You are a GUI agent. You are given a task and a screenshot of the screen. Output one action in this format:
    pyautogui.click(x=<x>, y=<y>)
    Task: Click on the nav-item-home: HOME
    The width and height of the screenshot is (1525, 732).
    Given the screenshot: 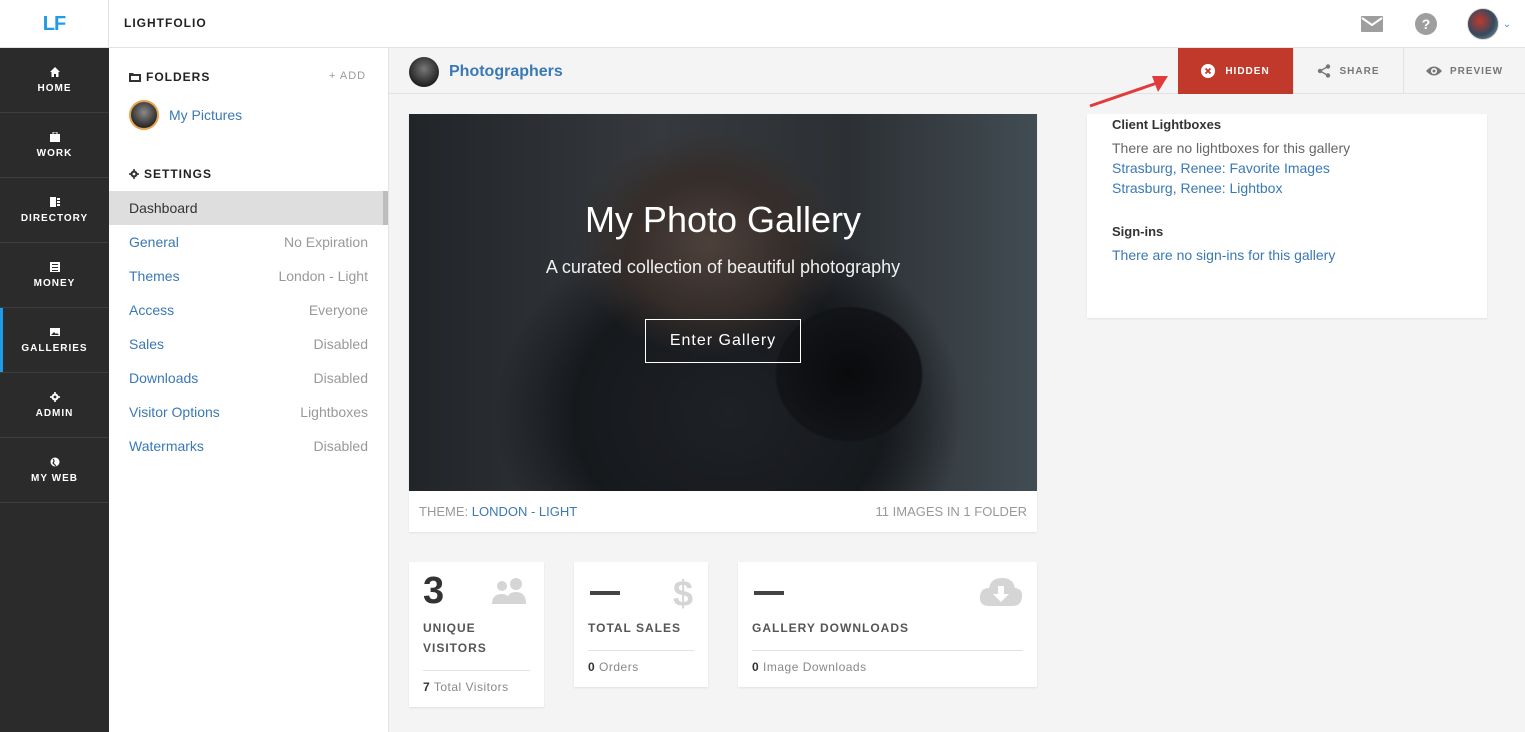 What is the action you would take?
    pyautogui.click(x=54, y=80)
    